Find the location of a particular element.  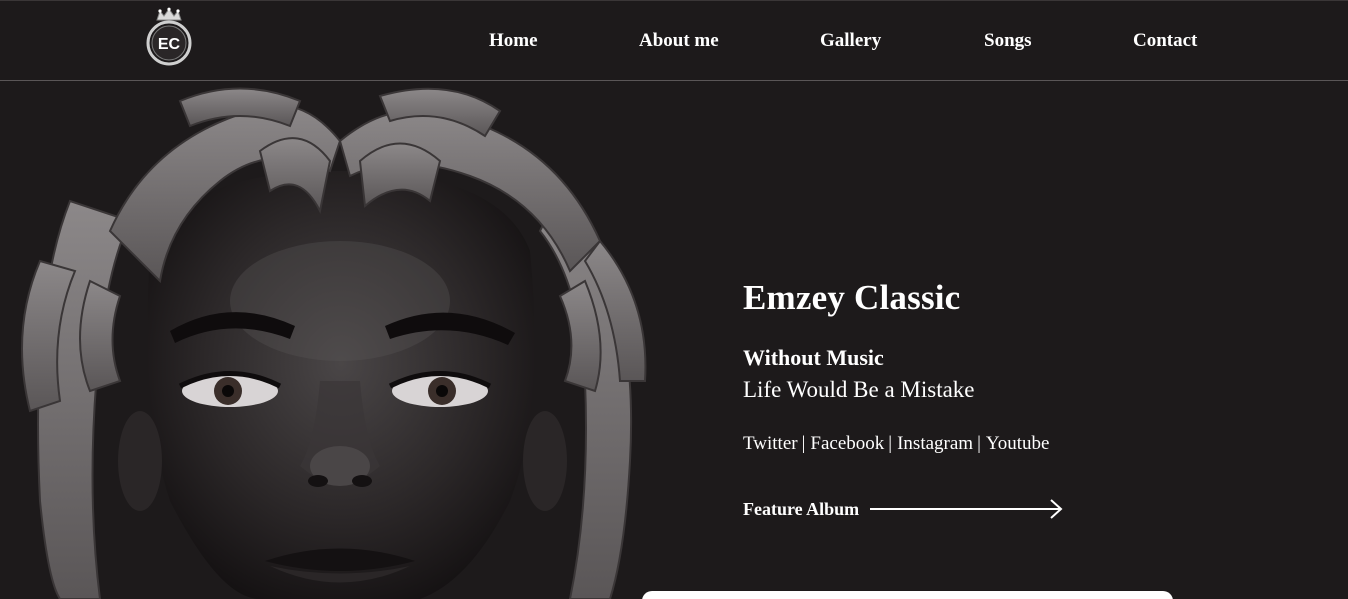

tagline-line-1: Without Music is located at coordinates (813, 357).